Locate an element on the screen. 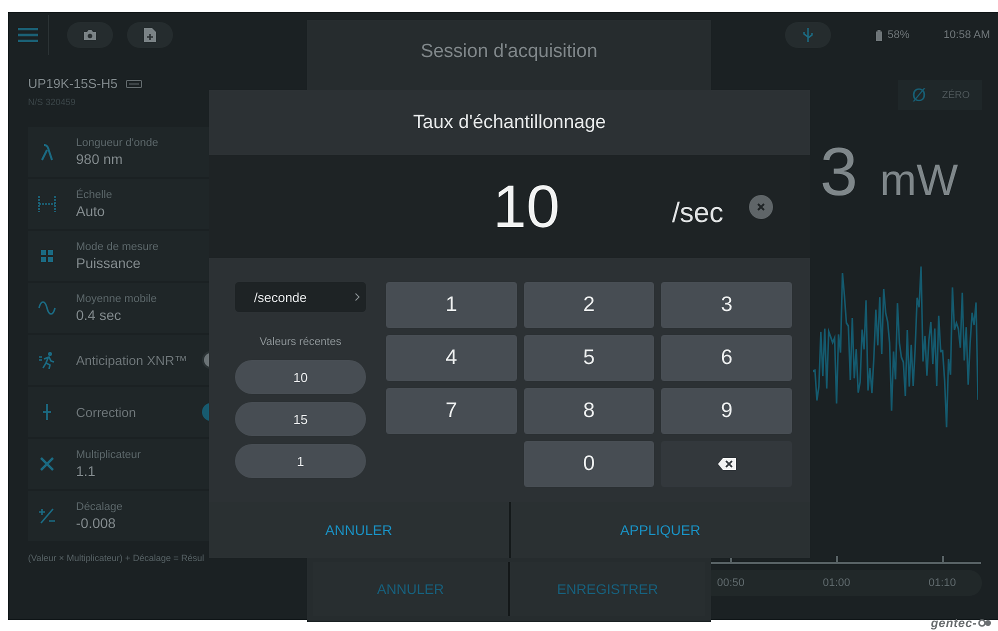 The width and height of the screenshot is (998, 631). camera-button is located at coordinates (90, 35).